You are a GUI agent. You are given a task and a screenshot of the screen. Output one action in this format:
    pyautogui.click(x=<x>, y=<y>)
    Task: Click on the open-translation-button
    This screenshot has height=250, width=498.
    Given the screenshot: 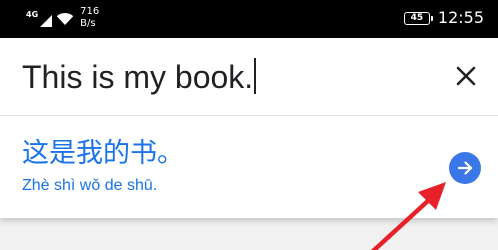 What is the action you would take?
    pyautogui.click(x=465, y=168)
    